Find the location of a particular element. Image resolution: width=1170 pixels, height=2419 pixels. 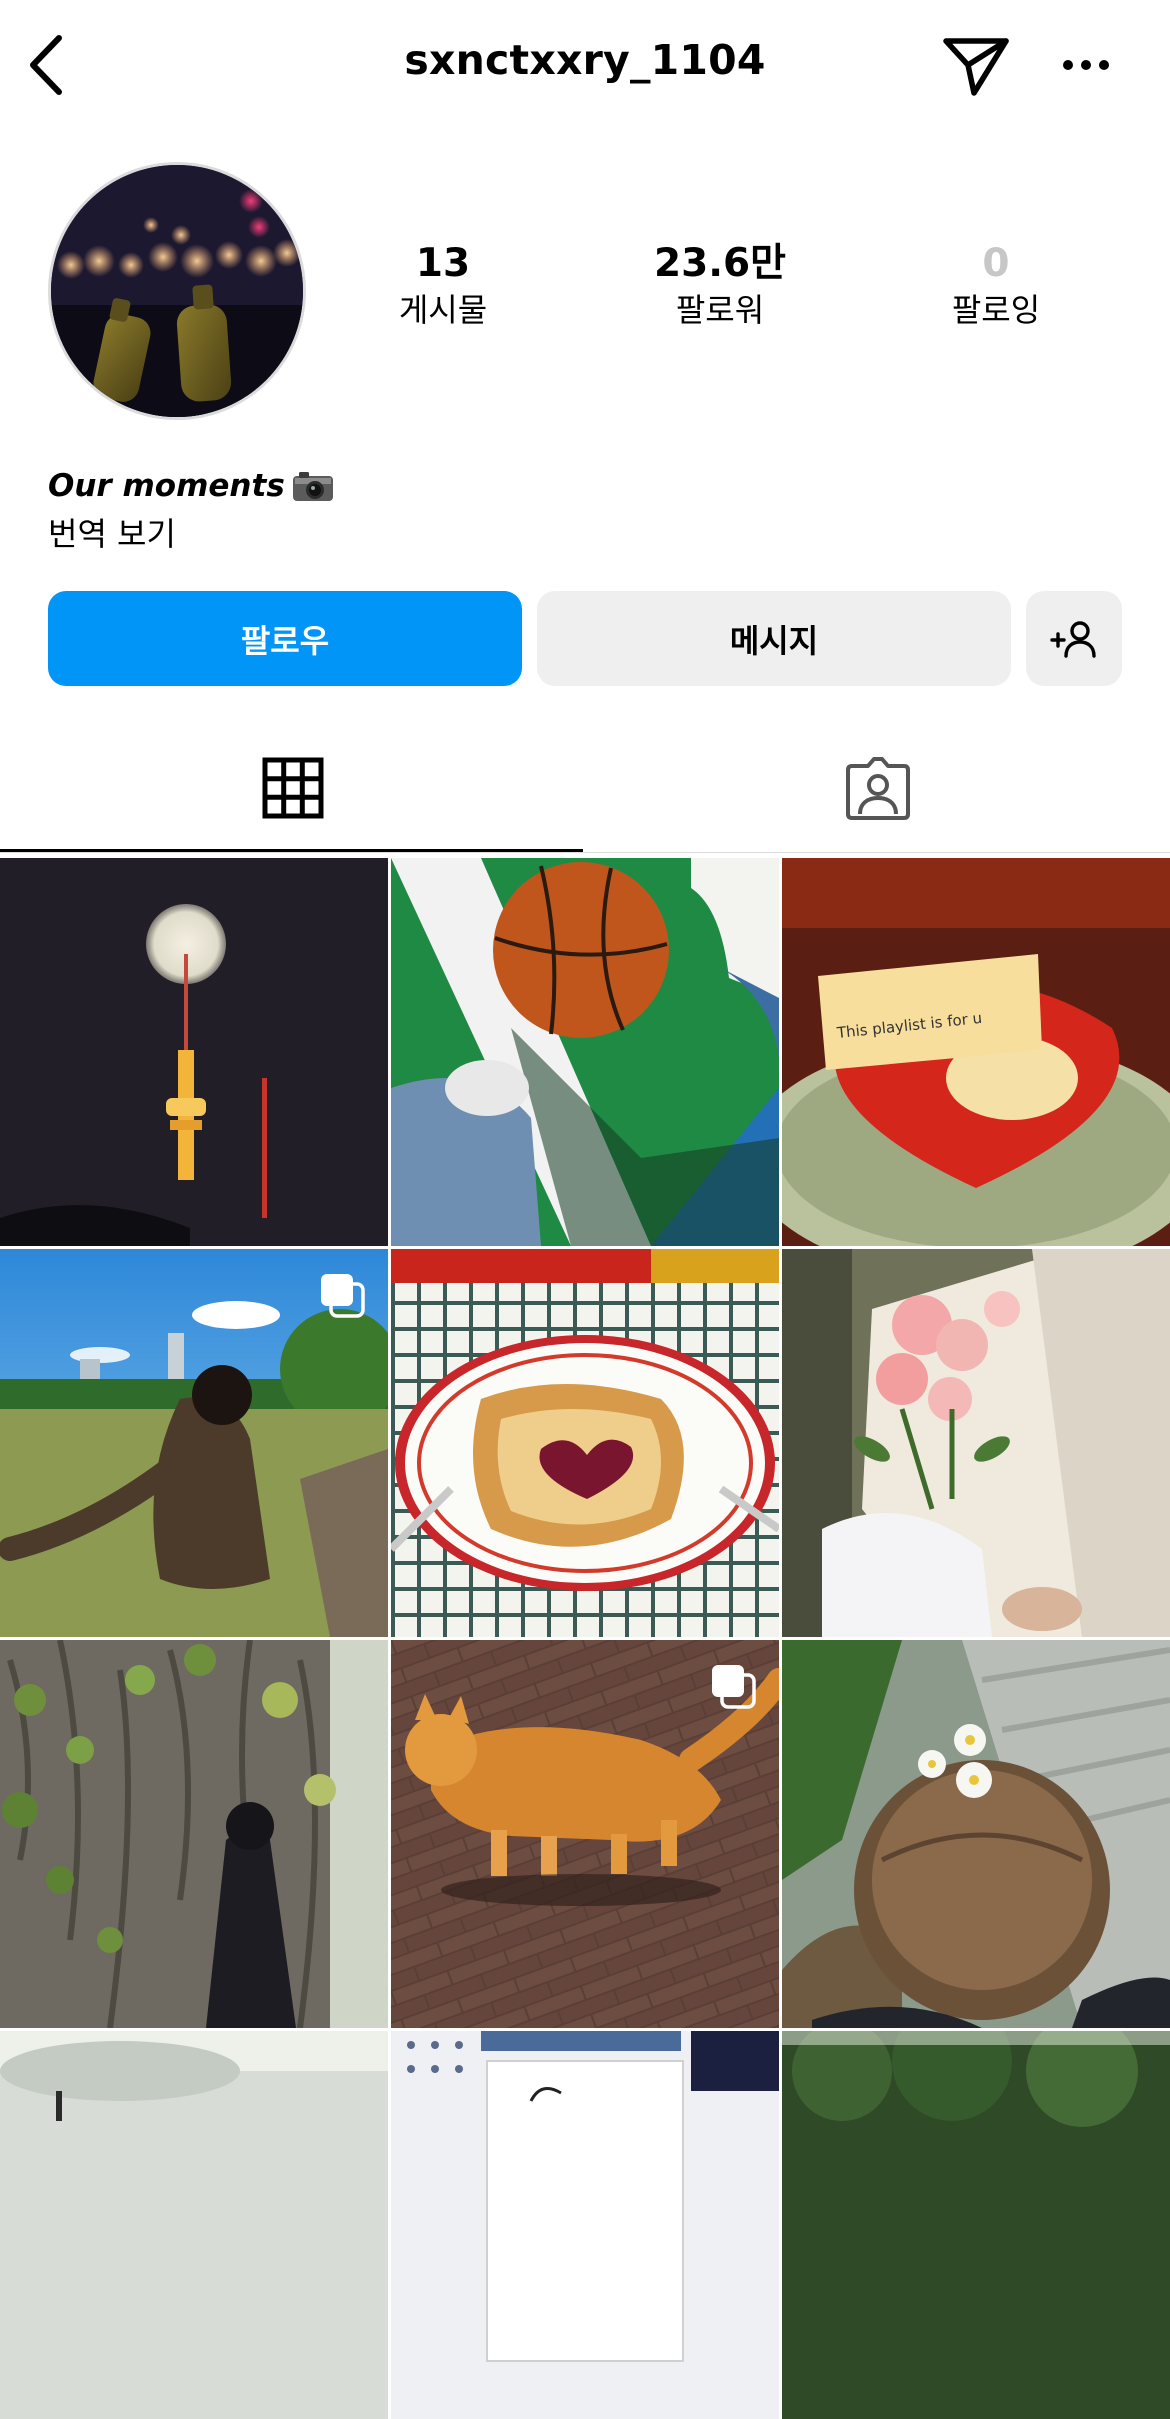

send-message-button is located at coordinates (976, 66).